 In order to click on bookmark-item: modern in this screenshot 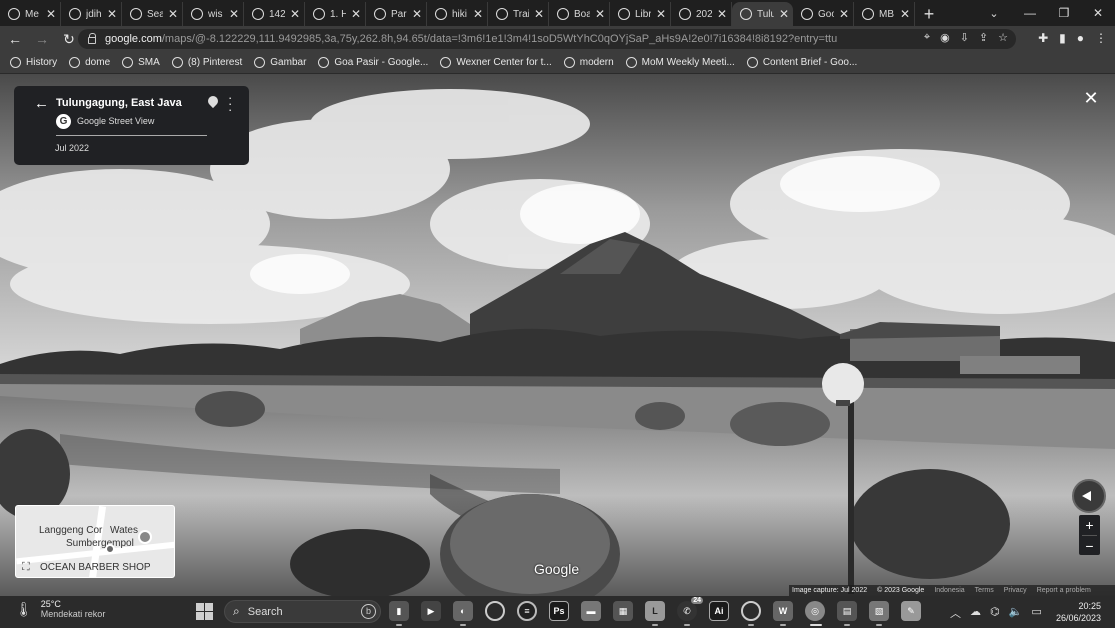, I will do `click(588, 62)`.